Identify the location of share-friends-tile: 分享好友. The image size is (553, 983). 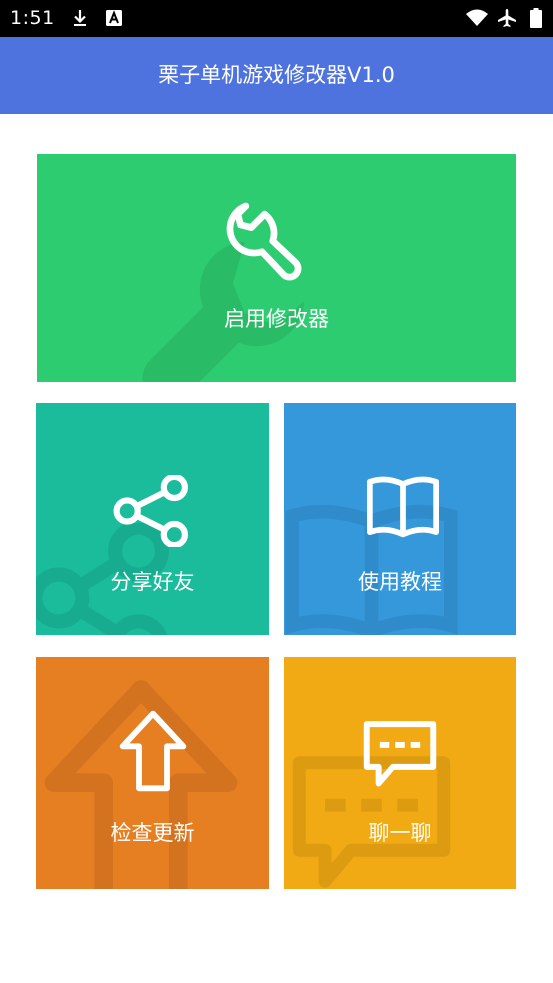
(152, 519).